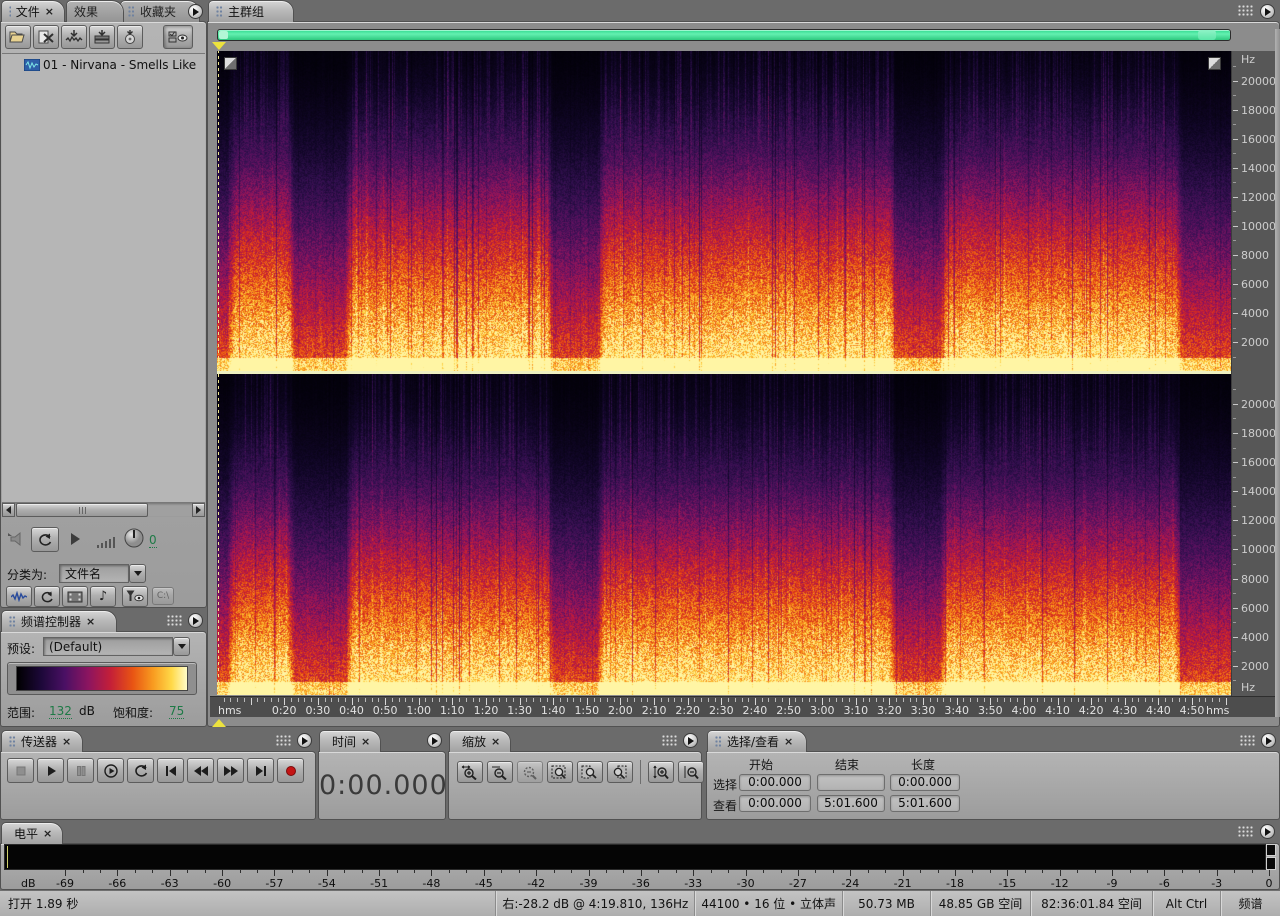 The width and height of the screenshot is (1280, 916). What do you see at coordinates (350, 741) in the screenshot?
I see `tab-time: 时间 ×` at bounding box center [350, 741].